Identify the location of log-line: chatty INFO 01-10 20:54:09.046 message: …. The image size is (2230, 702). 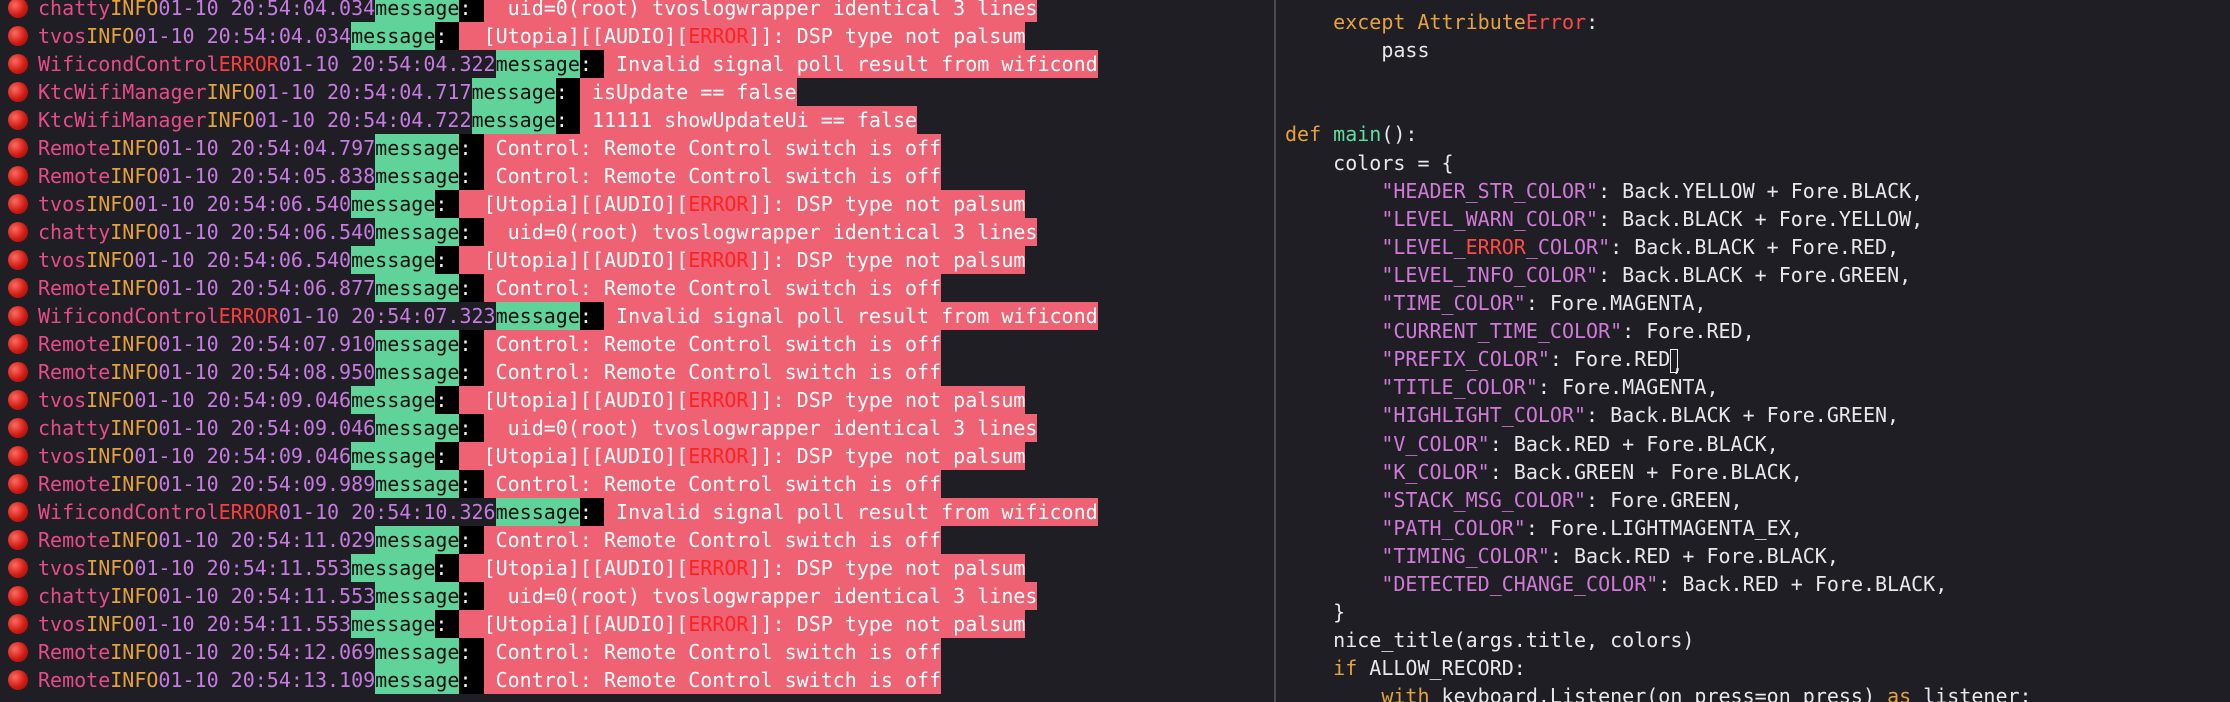
(519, 428).